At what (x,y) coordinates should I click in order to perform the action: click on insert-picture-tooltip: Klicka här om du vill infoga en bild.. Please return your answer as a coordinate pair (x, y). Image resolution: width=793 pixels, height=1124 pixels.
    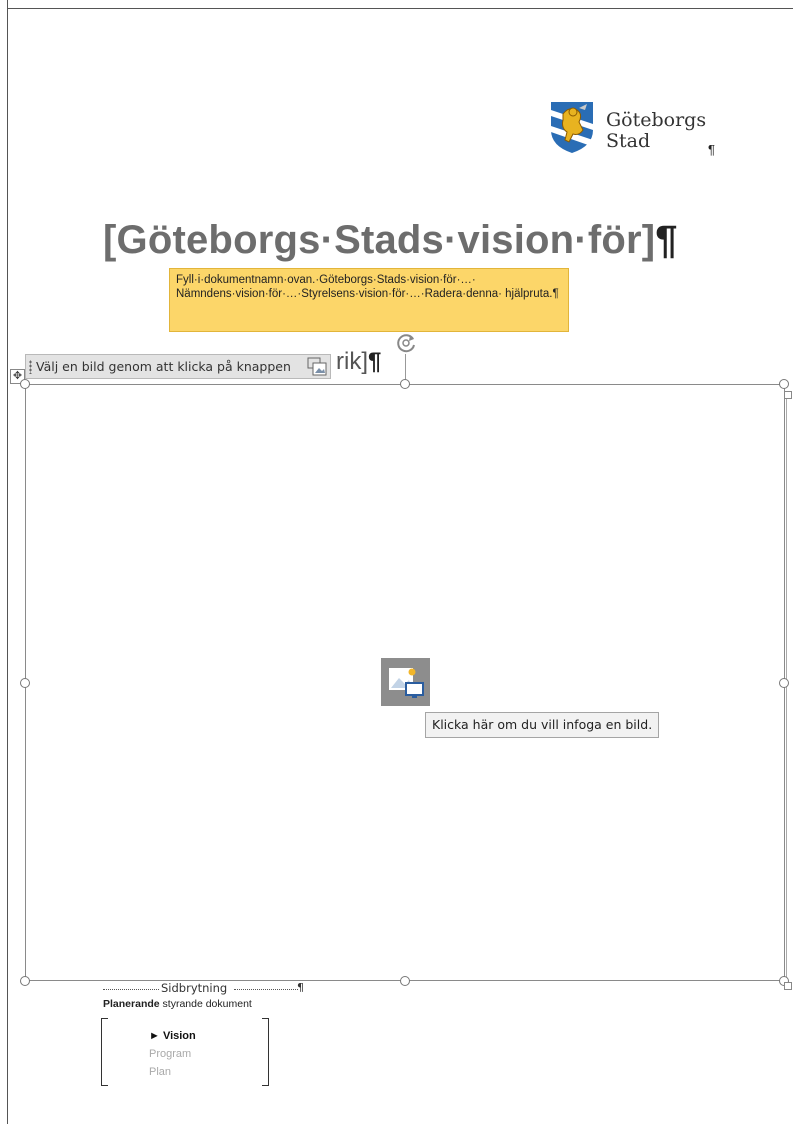
    Looking at the image, I should click on (542, 725).